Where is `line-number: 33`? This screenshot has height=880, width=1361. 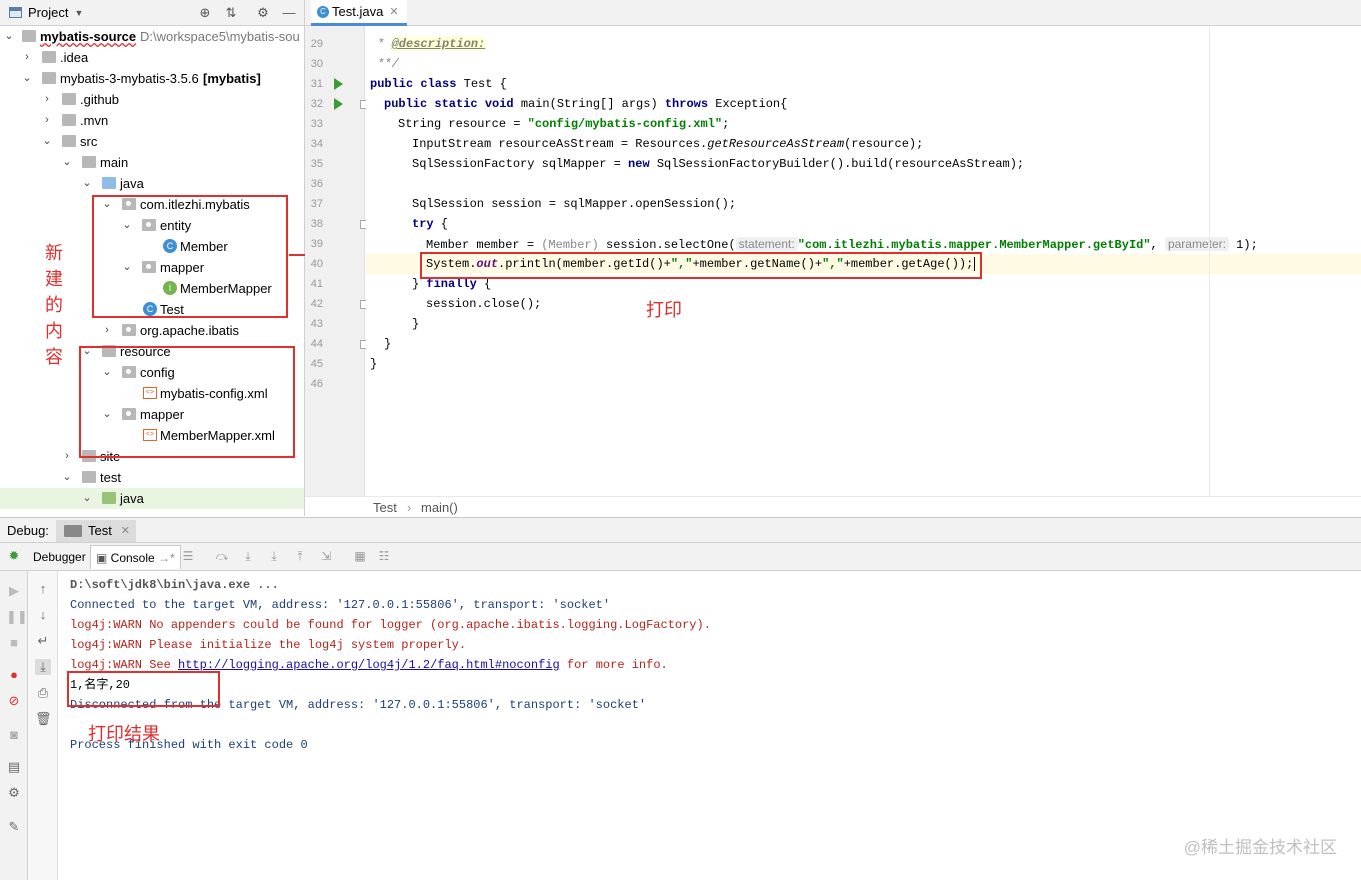 line-number: 33 is located at coordinates (316, 124).